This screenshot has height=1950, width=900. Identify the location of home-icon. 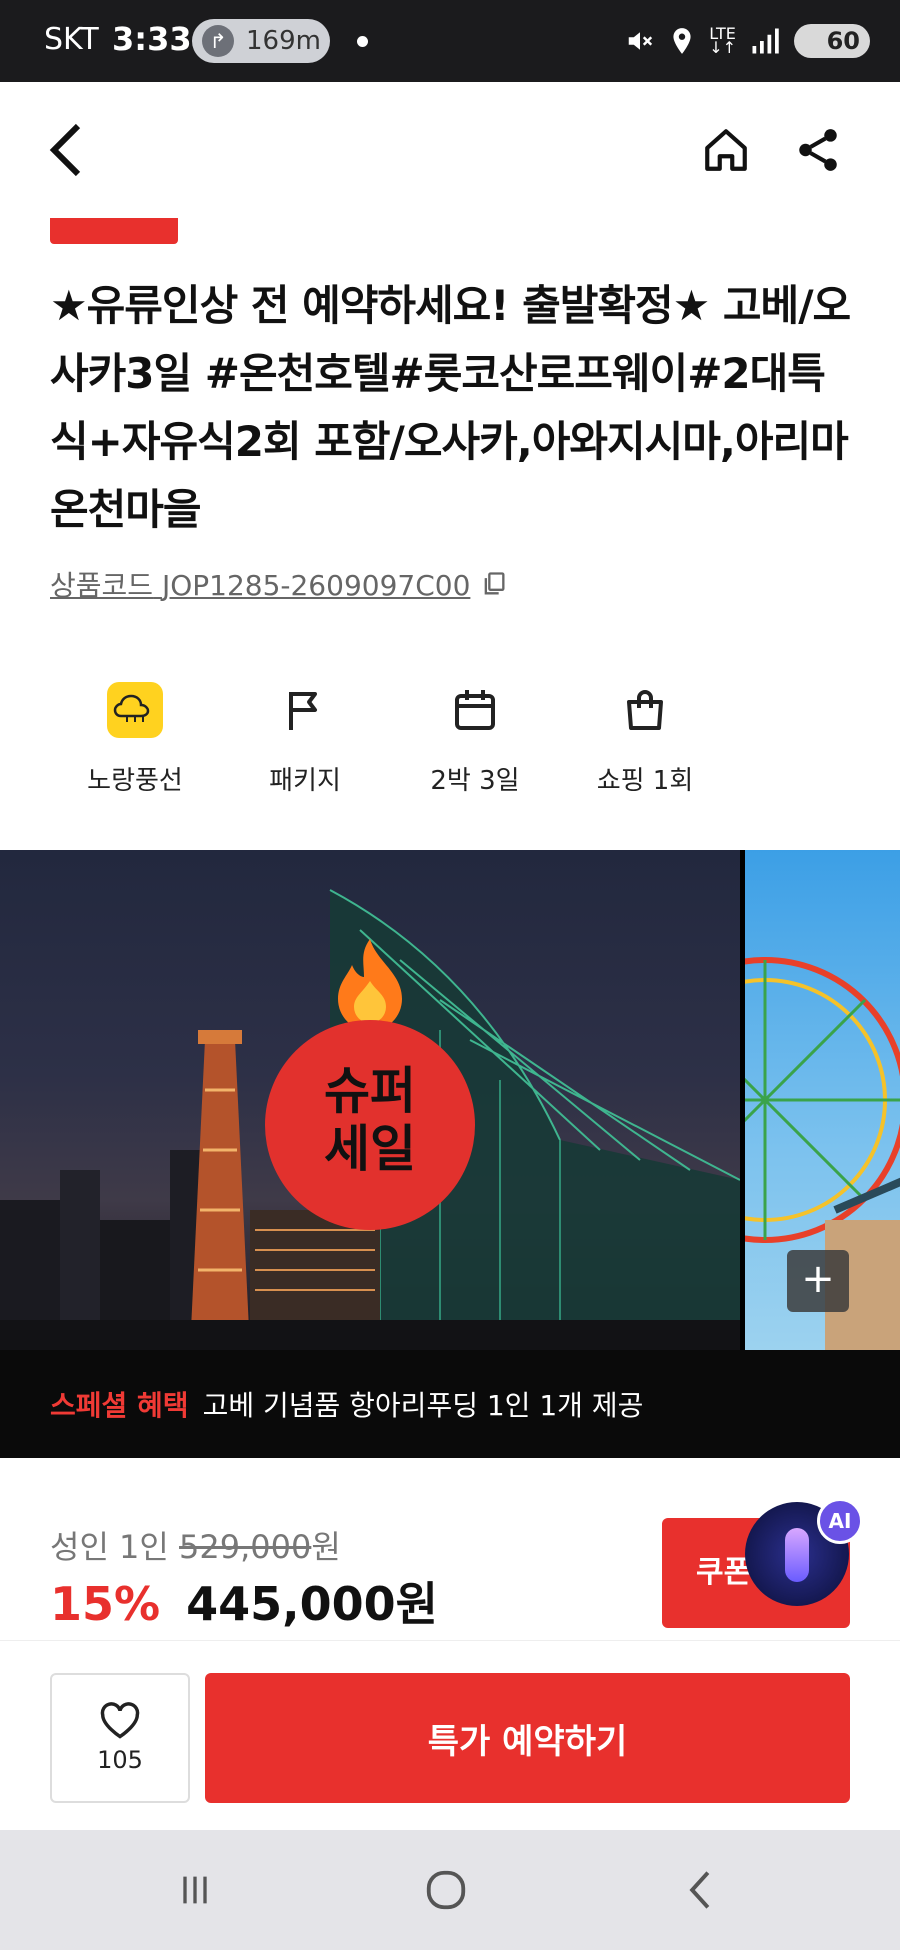
(726, 150).